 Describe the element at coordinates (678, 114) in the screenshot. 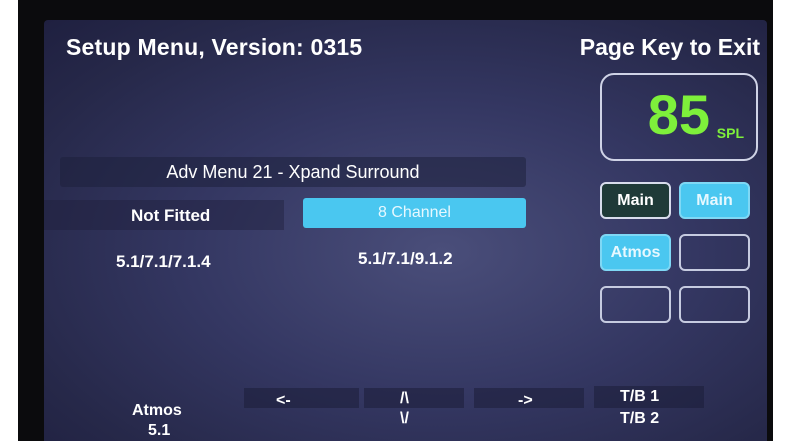

I see `spl-value: 85` at that location.